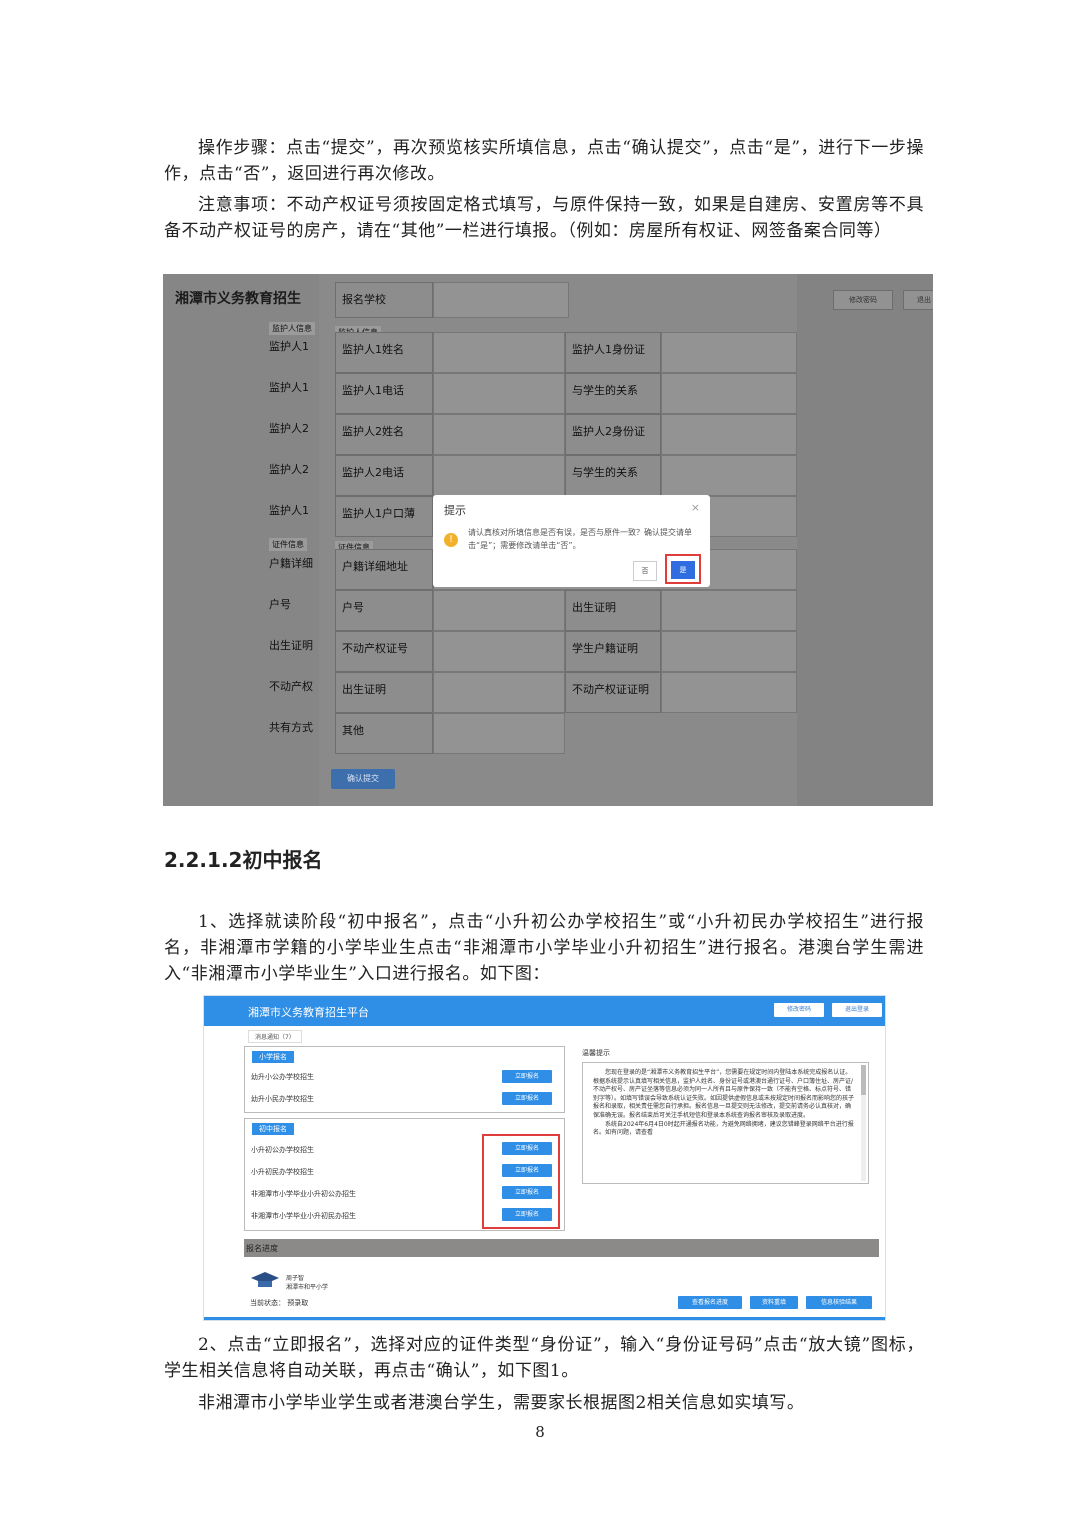 The height and width of the screenshot is (1527, 1080). I want to click on right-column: 修改密码 退出, so click(865, 540).